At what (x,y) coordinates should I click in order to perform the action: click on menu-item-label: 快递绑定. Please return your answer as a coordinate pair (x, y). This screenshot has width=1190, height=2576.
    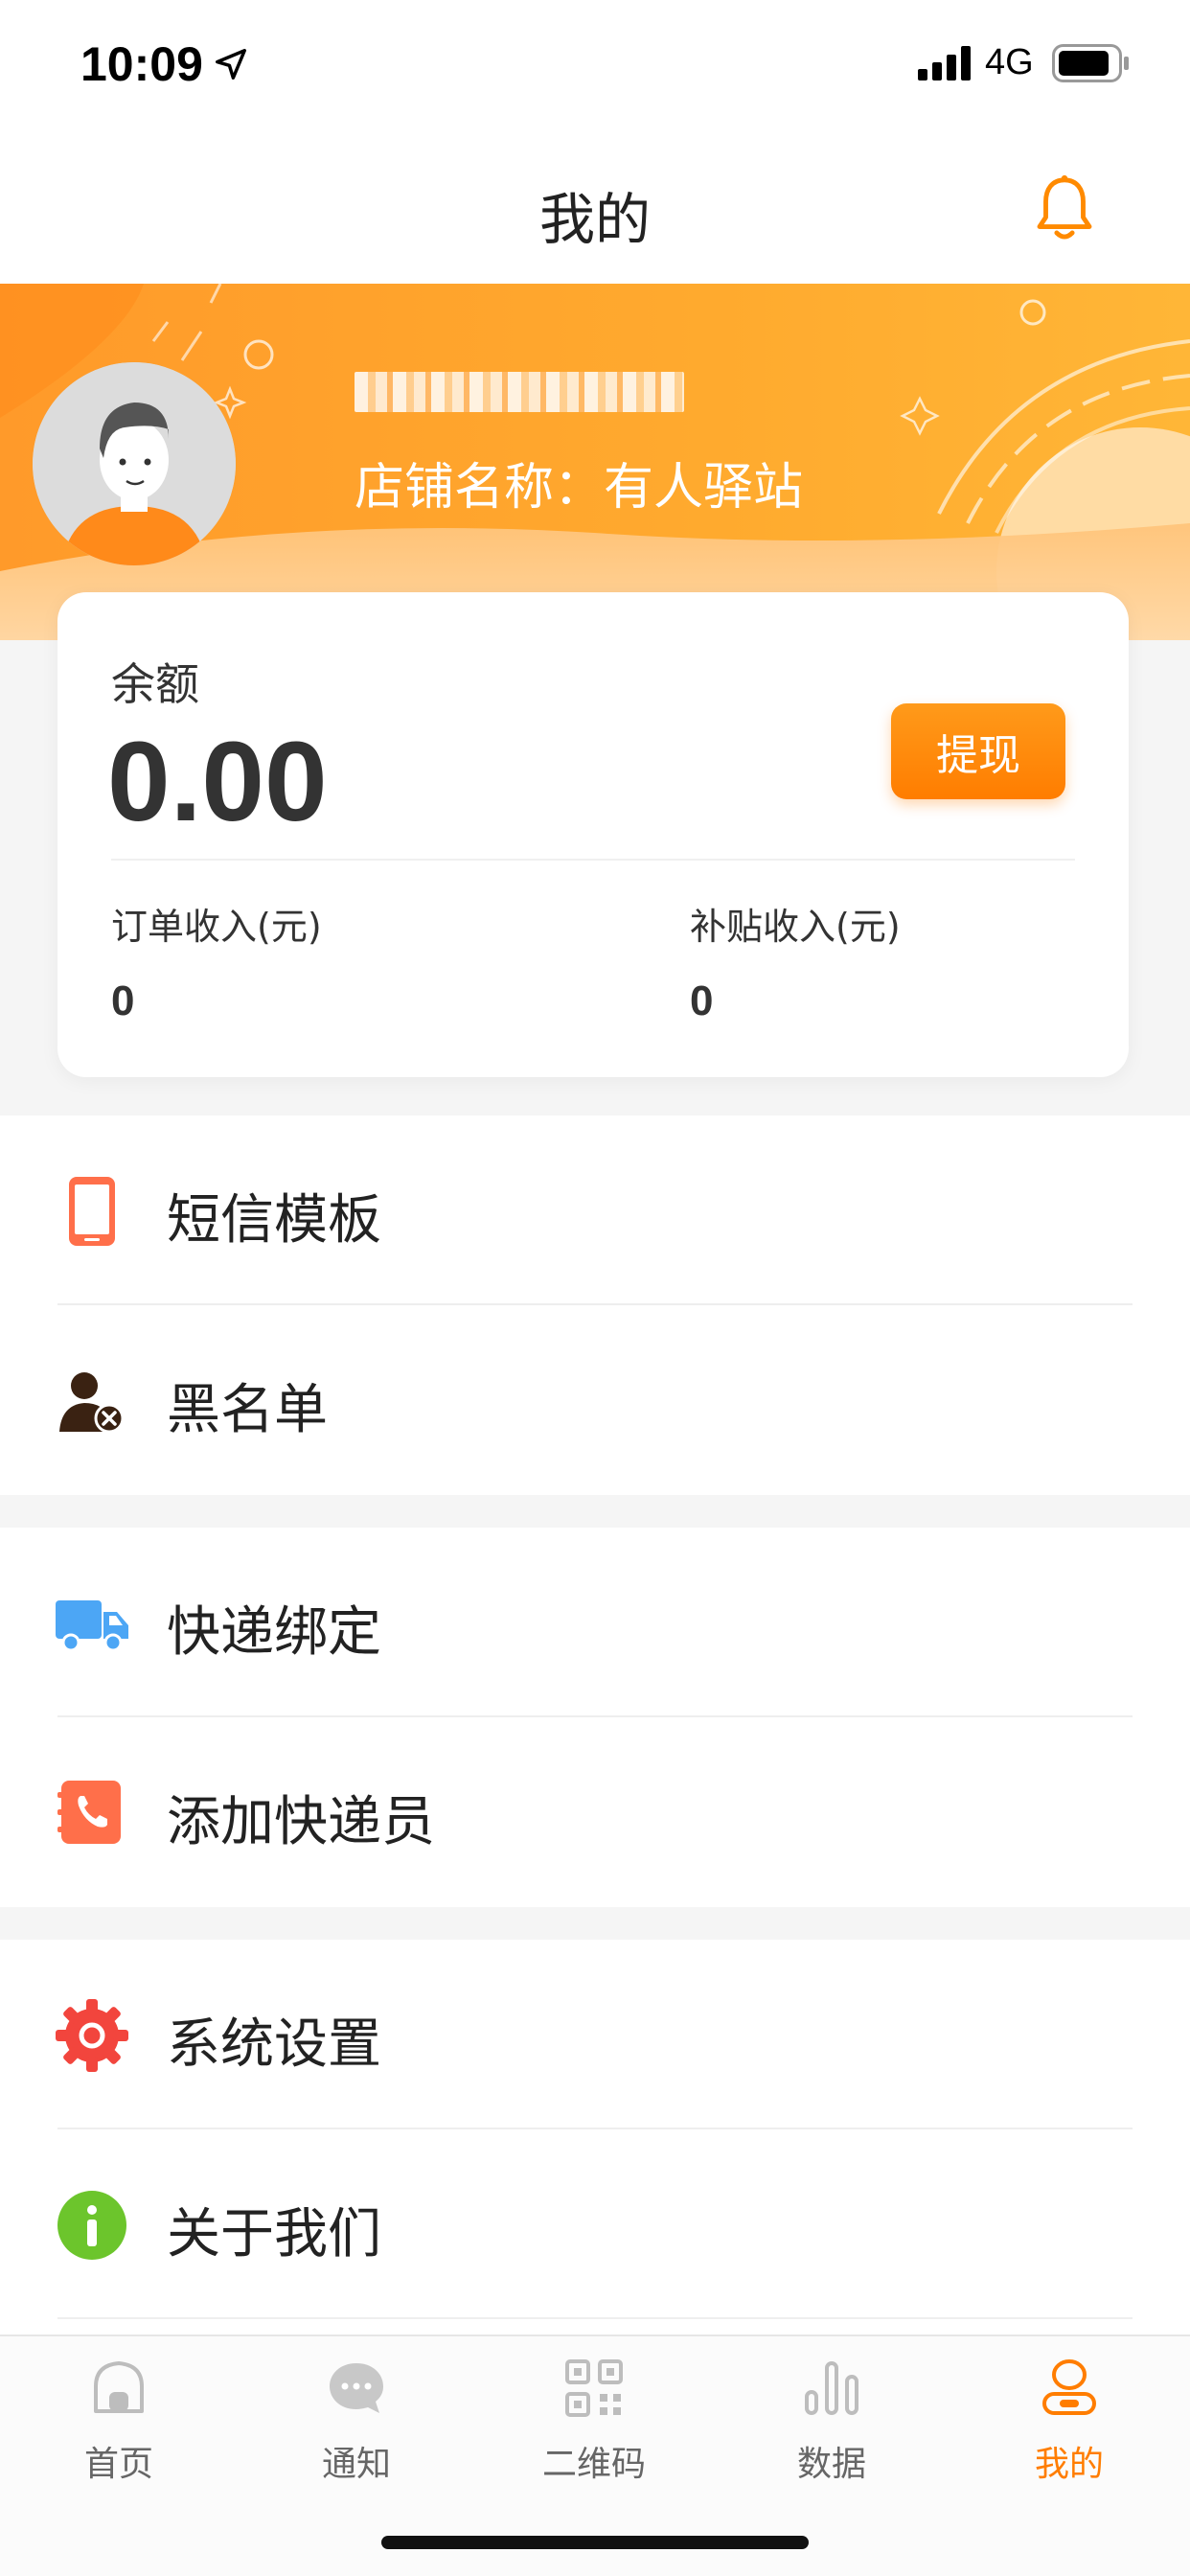
    Looking at the image, I should click on (274, 1632).